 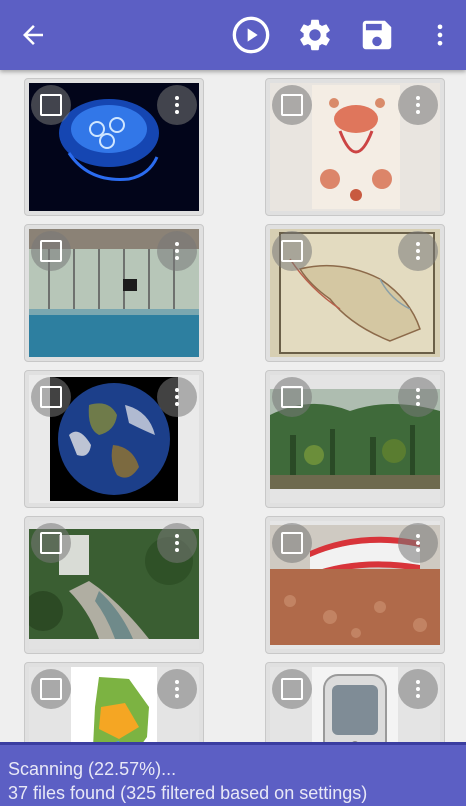 What do you see at coordinates (114, 585) in the screenshot?
I see `grid-item-river-gorge` at bounding box center [114, 585].